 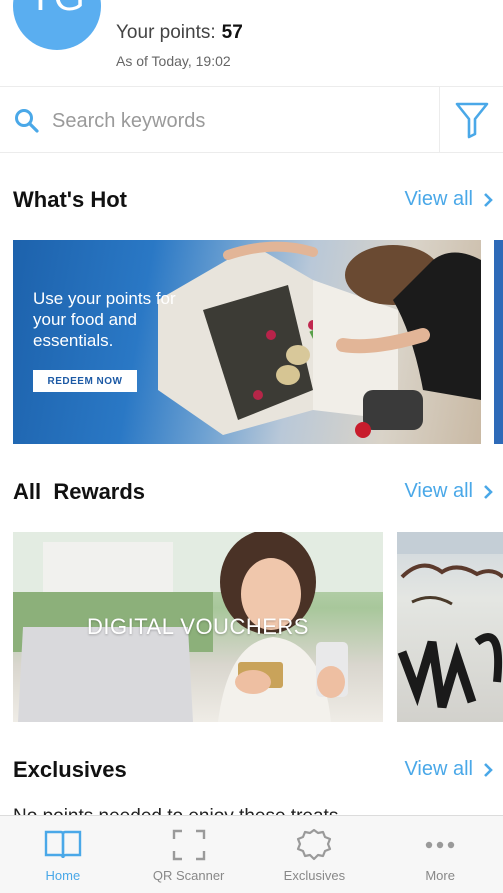 What do you see at coordinates (498, 342) in the screenshot?
I see `next-banner-peek` at bounding box center [498, 342].